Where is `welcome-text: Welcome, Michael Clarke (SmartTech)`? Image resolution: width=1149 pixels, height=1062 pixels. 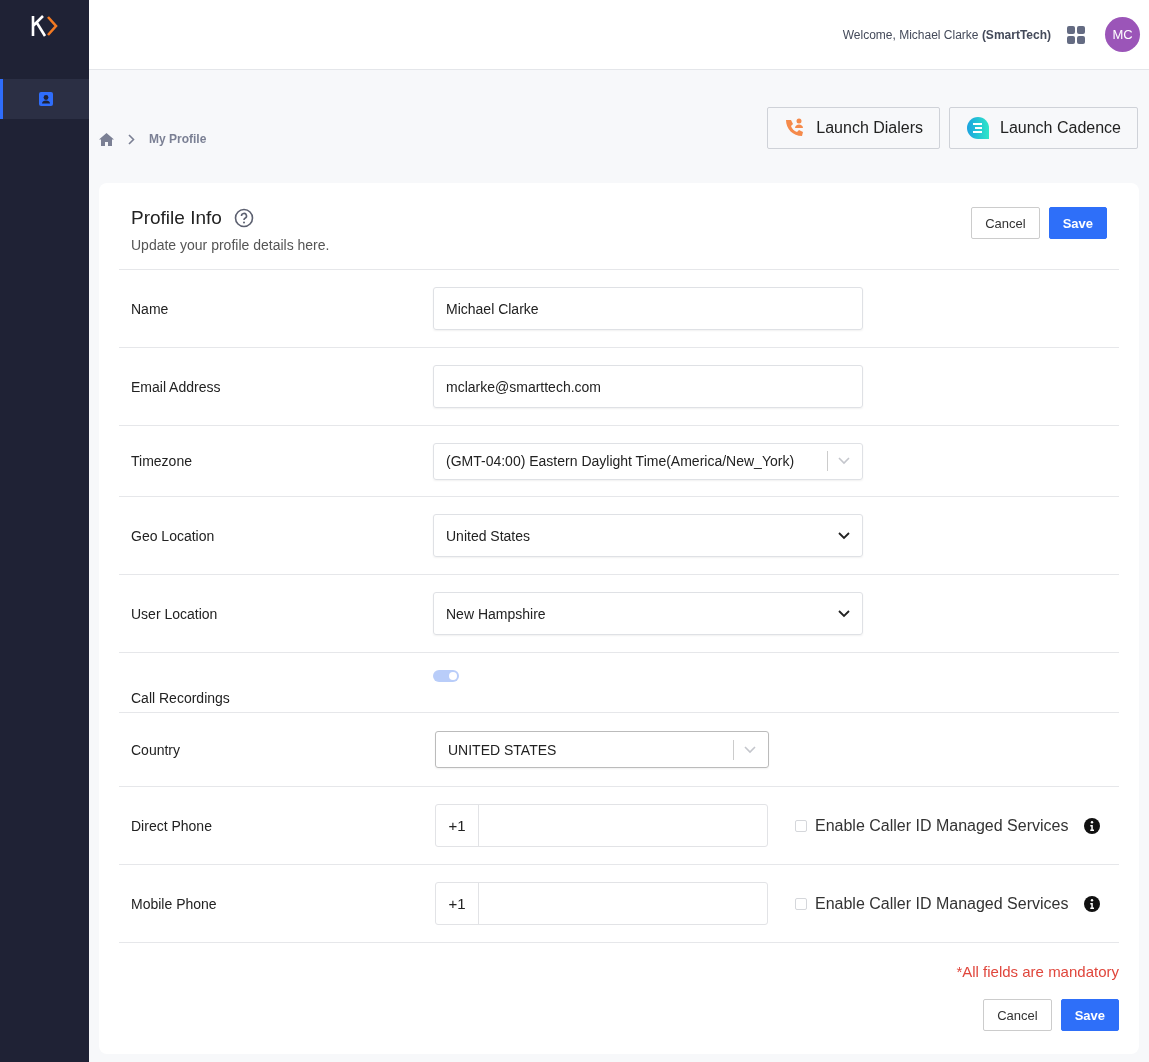
welcome-text: Welcome, Michael Clarke (SmartTech) is located at coordinates (946, 34).